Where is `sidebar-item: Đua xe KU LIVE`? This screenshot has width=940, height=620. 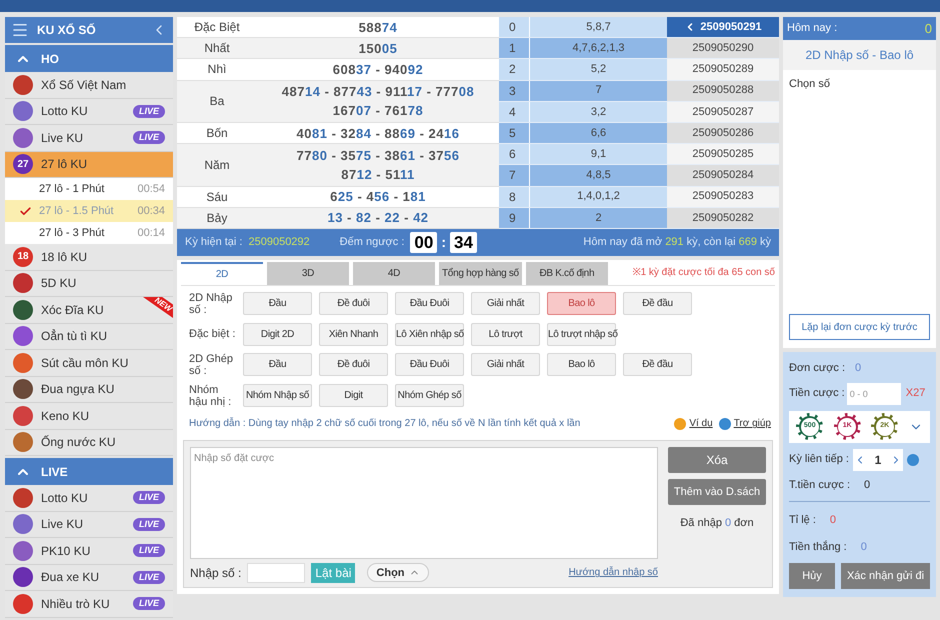 sidebar-item: Đua xe KU LIVE is located at coordinates (89, 577).